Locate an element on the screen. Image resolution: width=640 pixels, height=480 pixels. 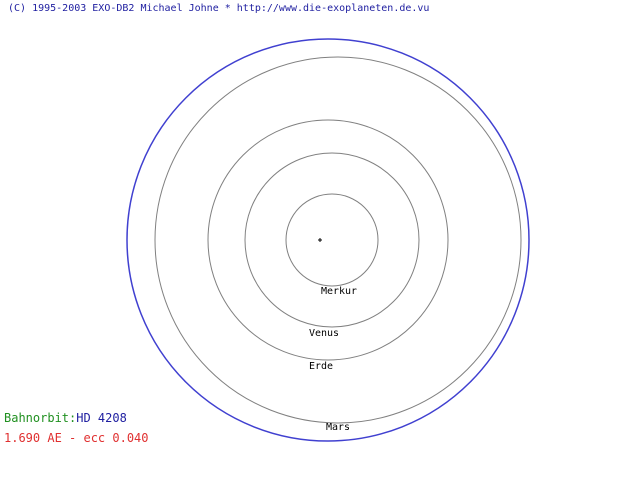
object-name: HD 4208 is located at coordinates (101, 418).